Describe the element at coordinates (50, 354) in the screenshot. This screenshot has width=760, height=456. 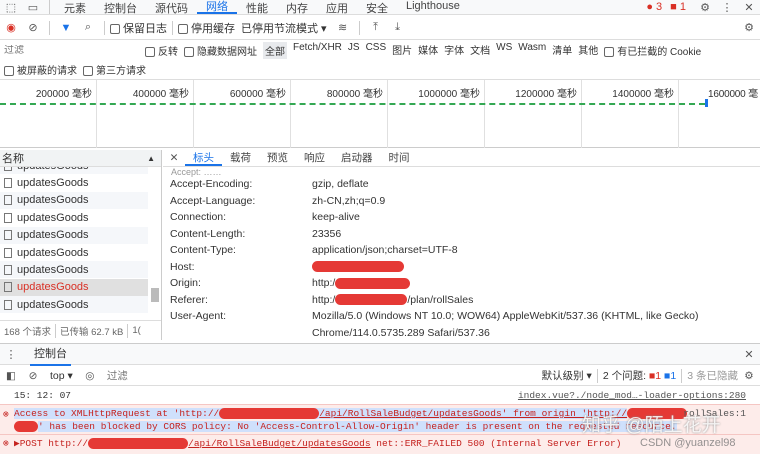
I see `tab-console-drawer: 控制台` at that location.